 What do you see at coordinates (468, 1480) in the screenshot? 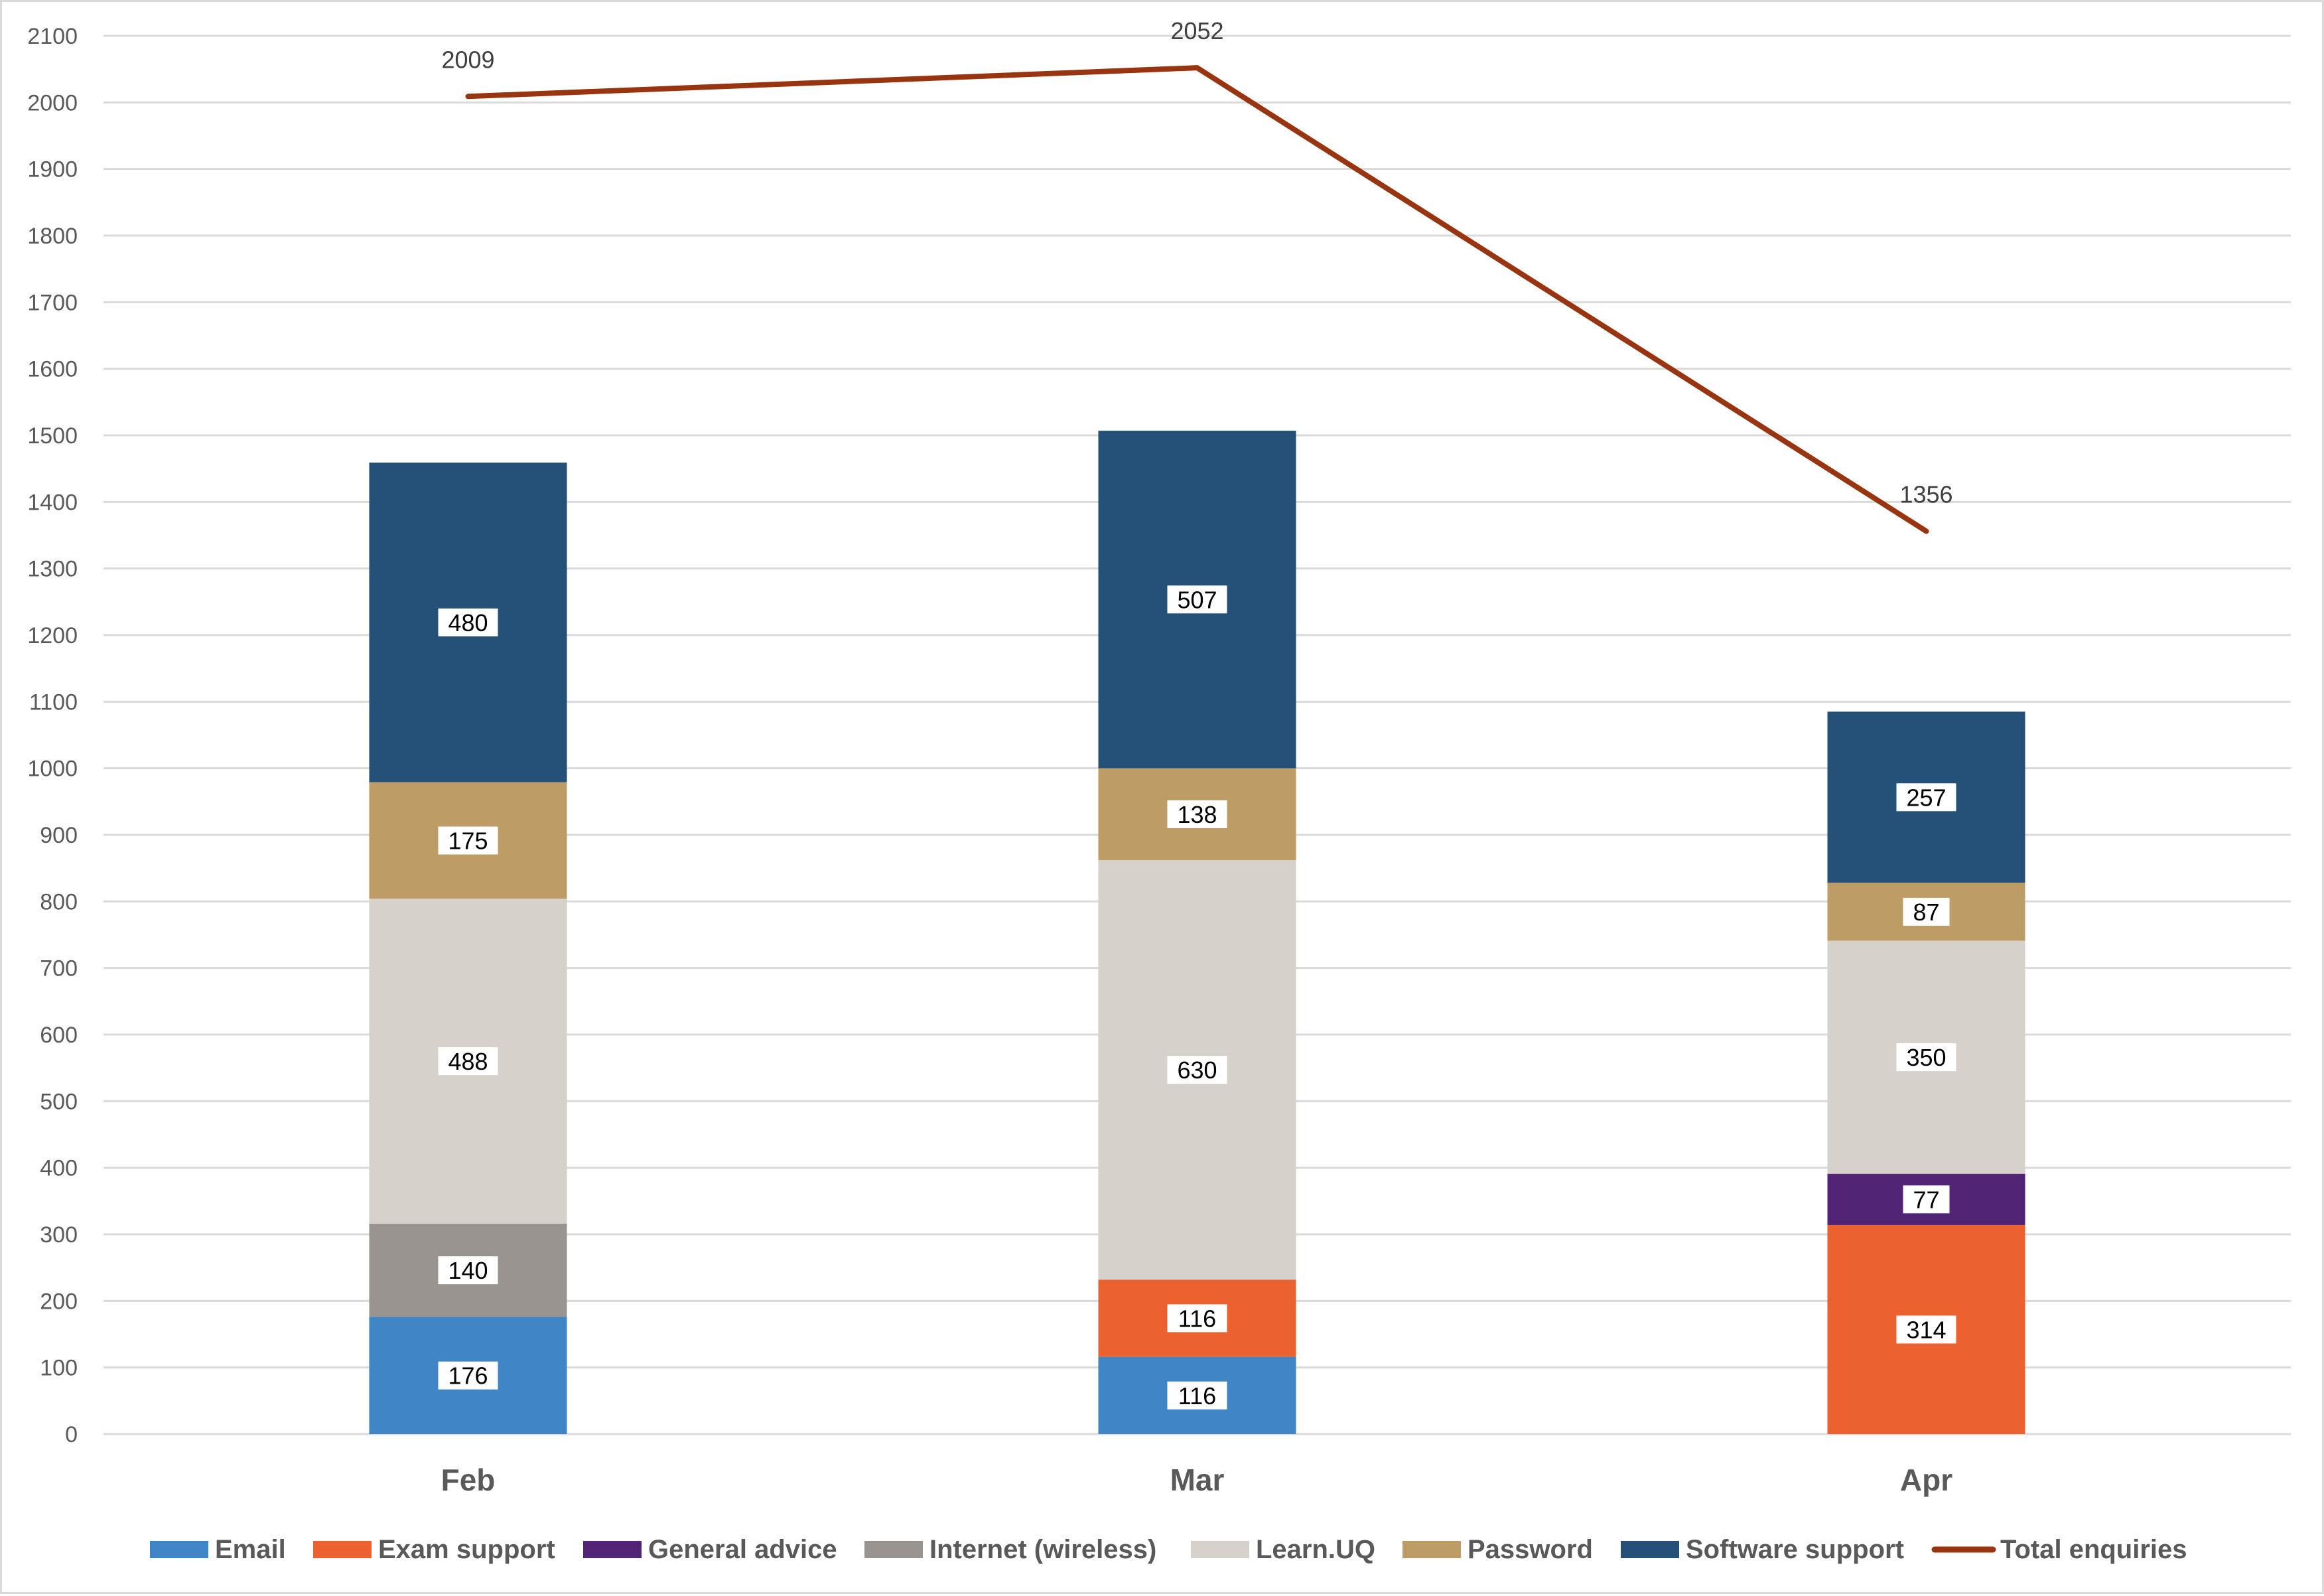
I see `x-tick-label-feb: Feb` at bounding box center [468, 1480].